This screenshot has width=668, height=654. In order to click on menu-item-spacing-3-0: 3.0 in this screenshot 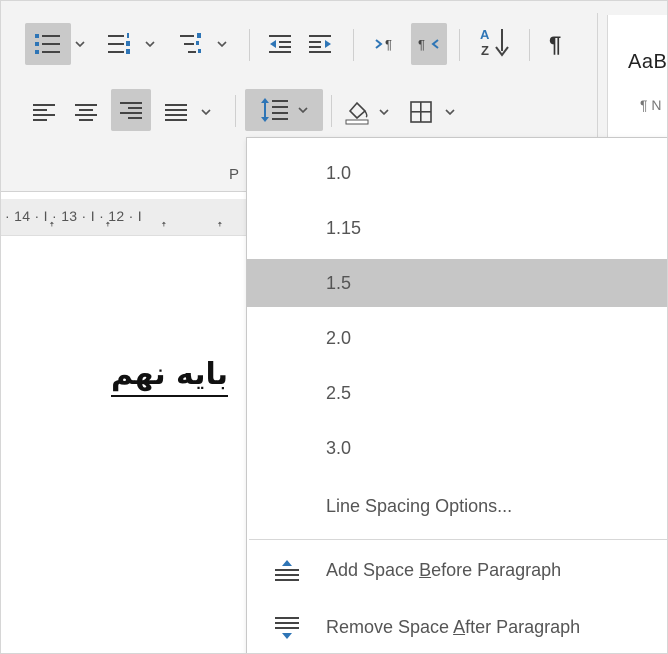, I will do `click(457, 448)`.